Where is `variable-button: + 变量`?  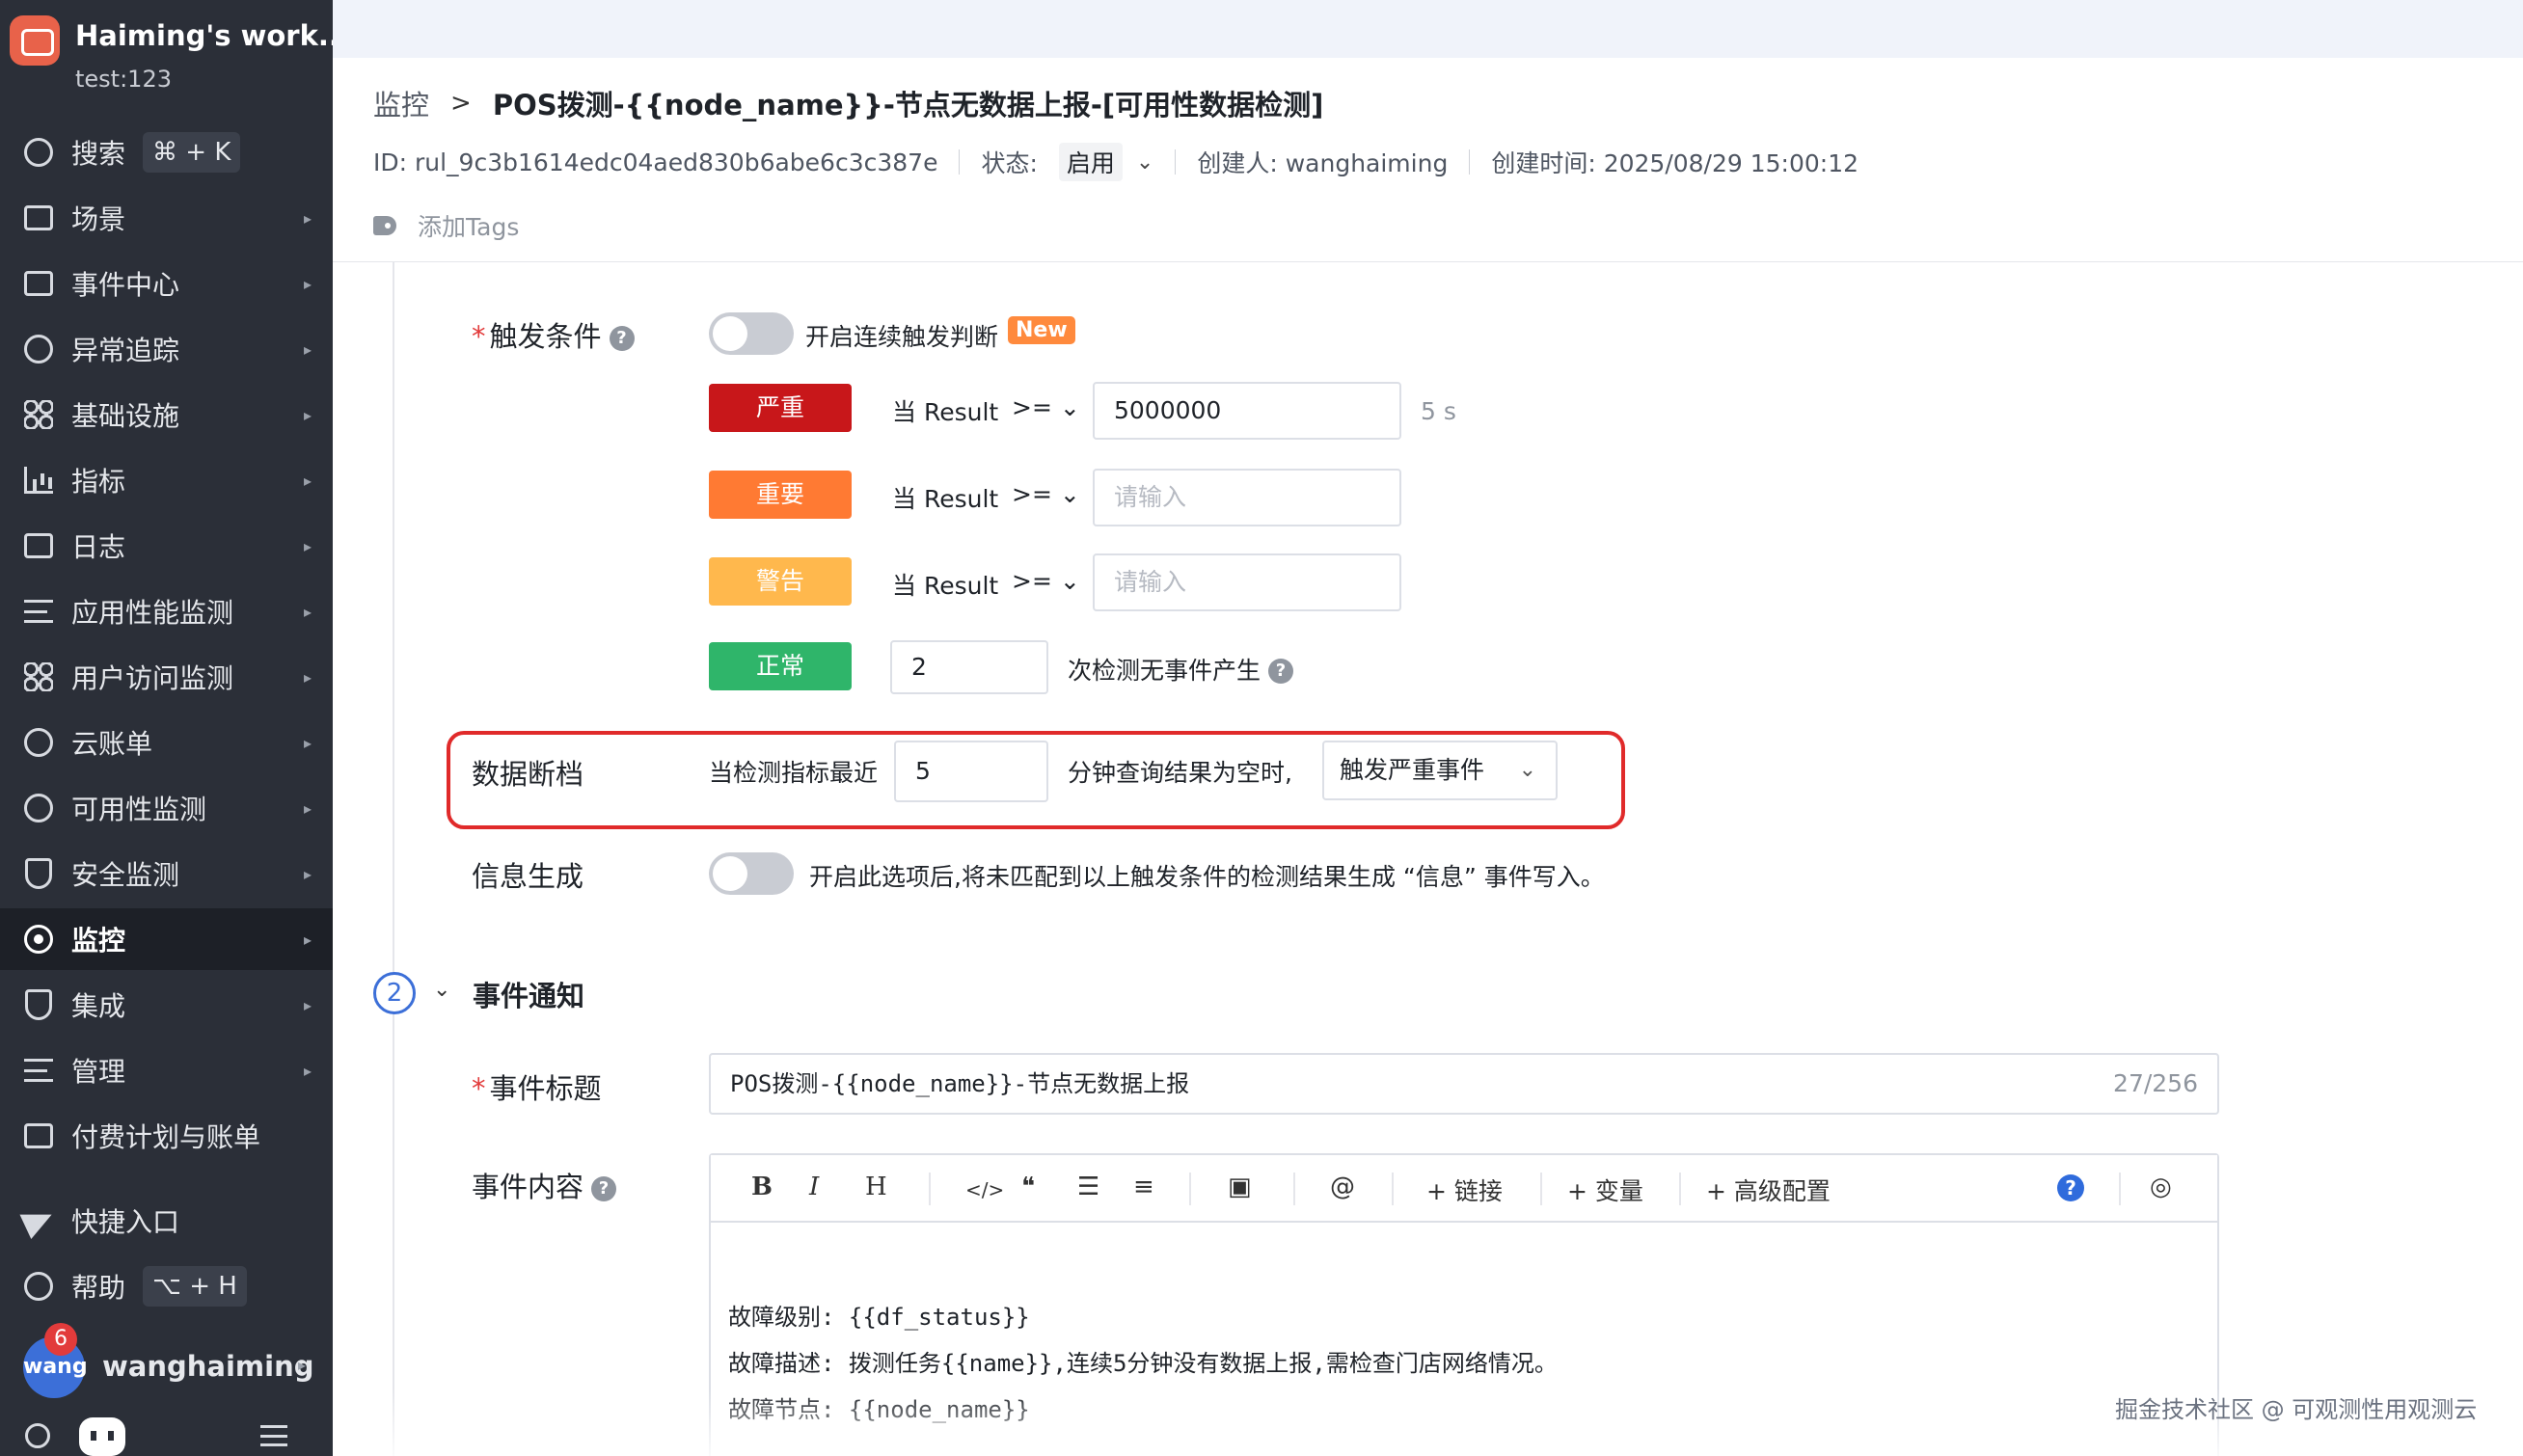
variable-button: + 变量 is located at coordinates (1605, 1190).